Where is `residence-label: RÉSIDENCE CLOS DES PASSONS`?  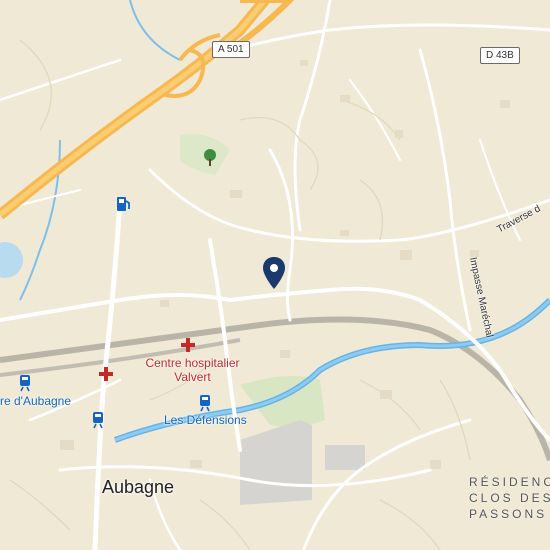 residence-label: RÉSIDENCE CLOS DES PASSONS is located at coordinates (509, 498).